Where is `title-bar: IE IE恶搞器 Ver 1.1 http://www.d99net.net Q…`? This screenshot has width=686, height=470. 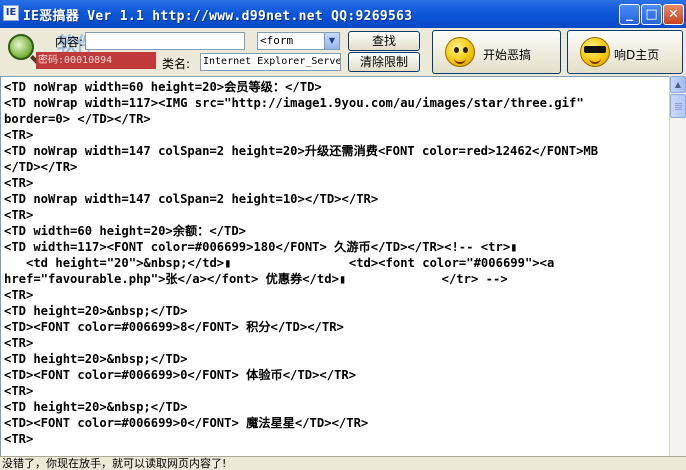 title-bar: IE IE恶搞器 Ver 1.1 http://www.d99net.net Q… is located at coordinates (343, 14).